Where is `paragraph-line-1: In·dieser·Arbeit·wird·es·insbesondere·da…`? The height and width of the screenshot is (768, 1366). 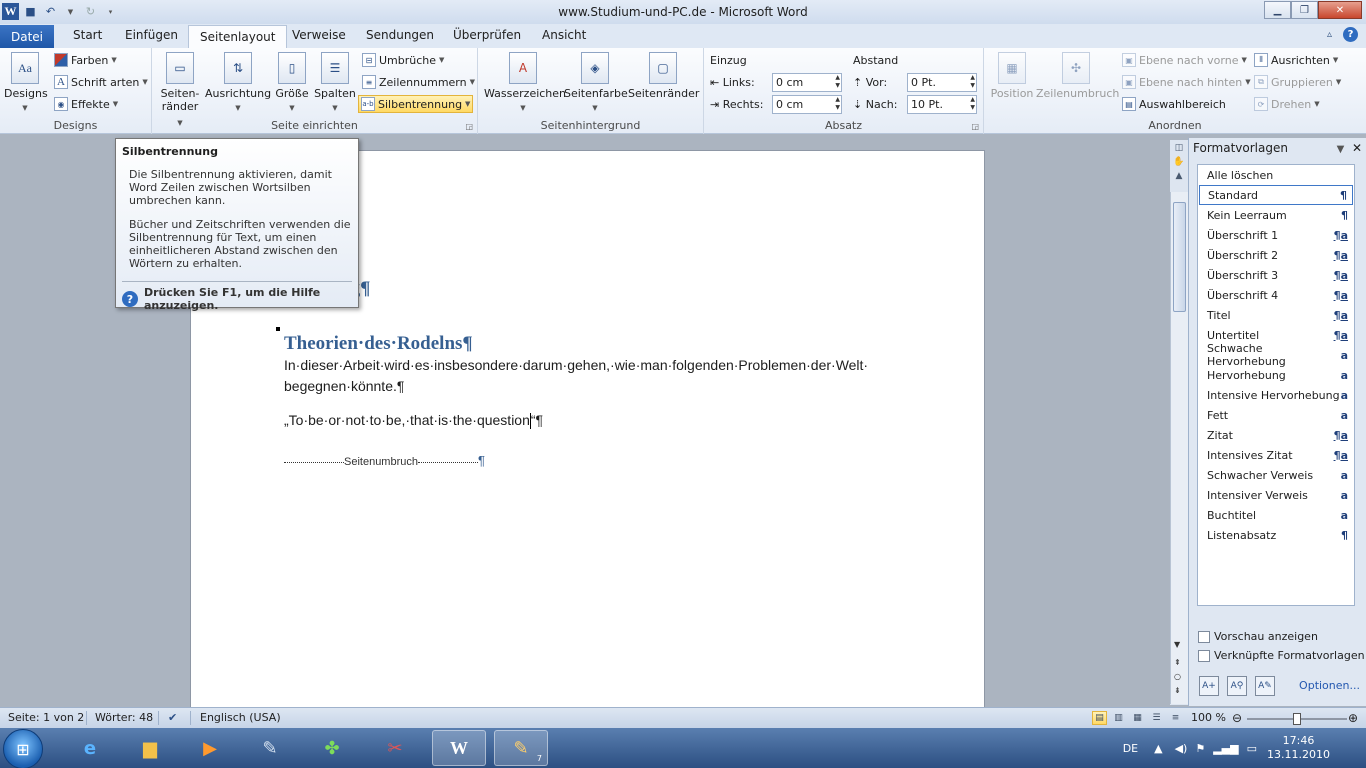
paragraph-line-1: In·dieser·Arbeit·wird·es·insbesondere·da… is located at coordinates (576, 365).